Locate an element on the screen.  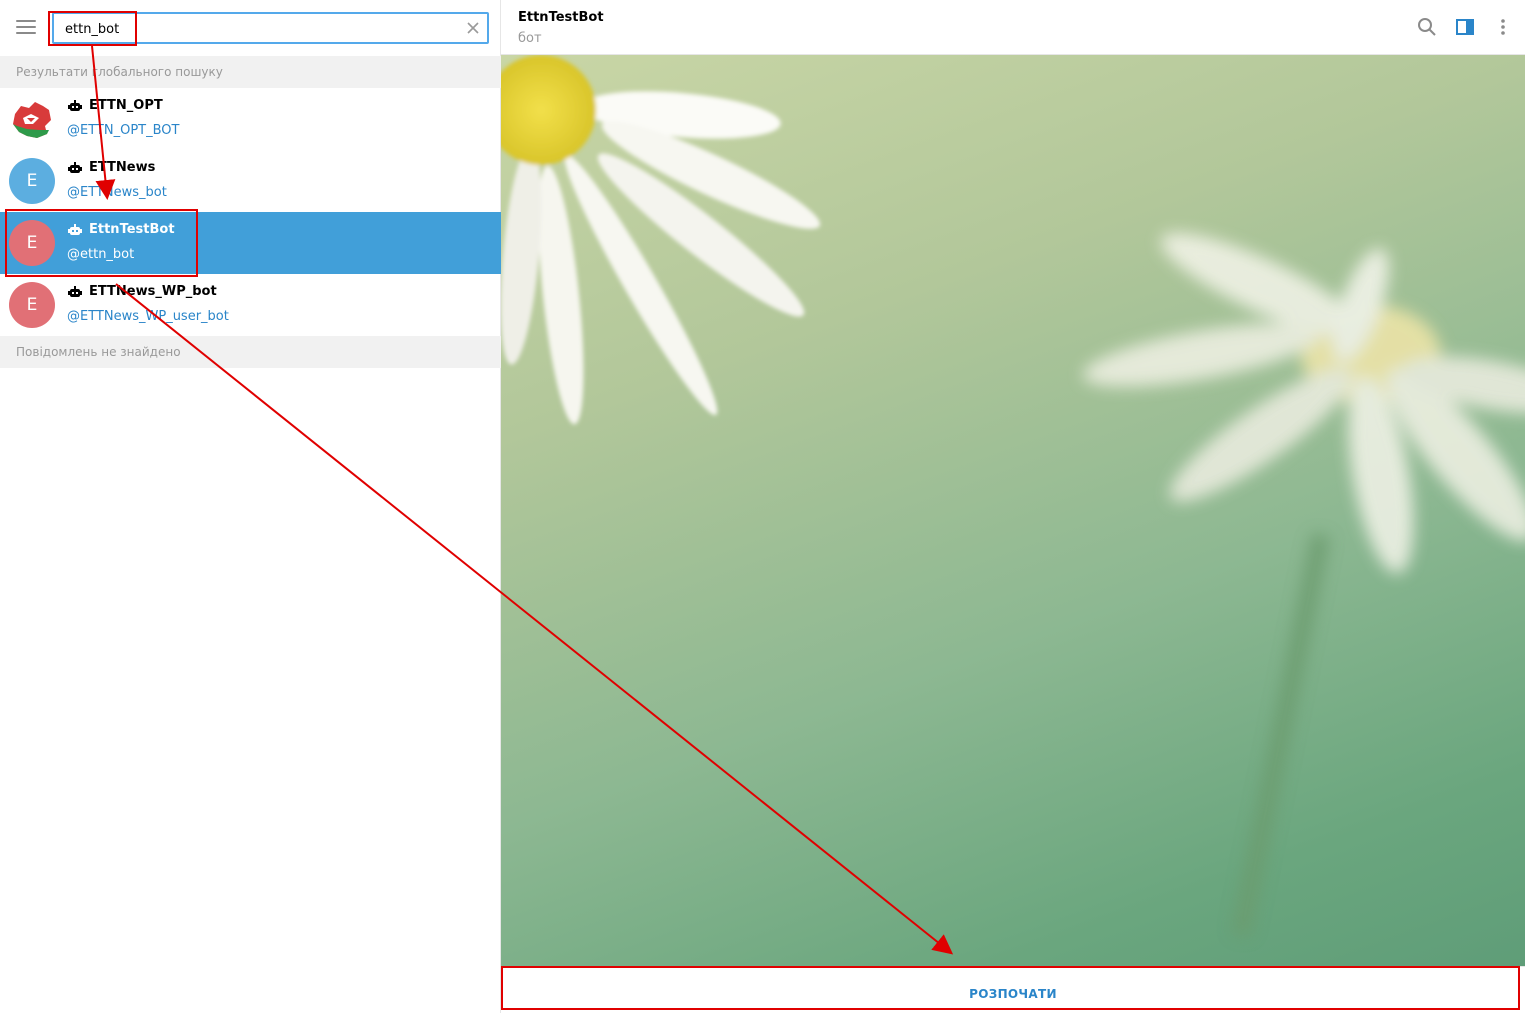
more-vertical-icon is located at coordinates (1503, 27).